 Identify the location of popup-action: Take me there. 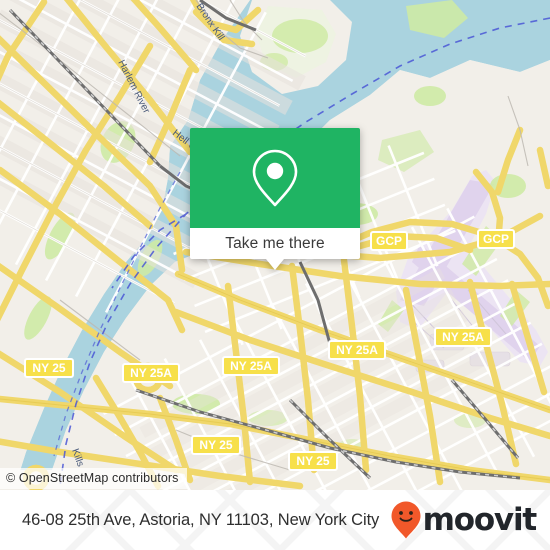
(275, 243).